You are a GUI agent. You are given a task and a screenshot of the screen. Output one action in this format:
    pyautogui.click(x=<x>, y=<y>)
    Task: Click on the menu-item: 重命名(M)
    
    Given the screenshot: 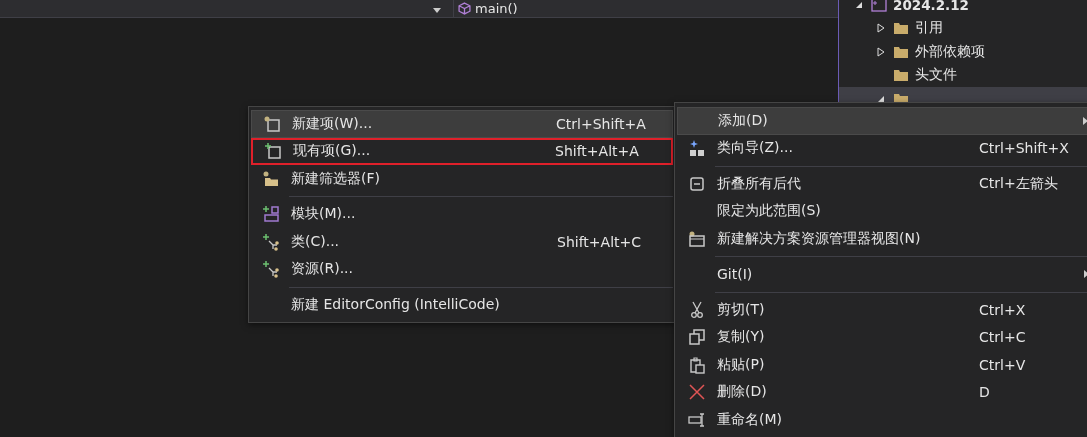 What is the action you would take?
    pyautogui.click(x=882, y=420)
    